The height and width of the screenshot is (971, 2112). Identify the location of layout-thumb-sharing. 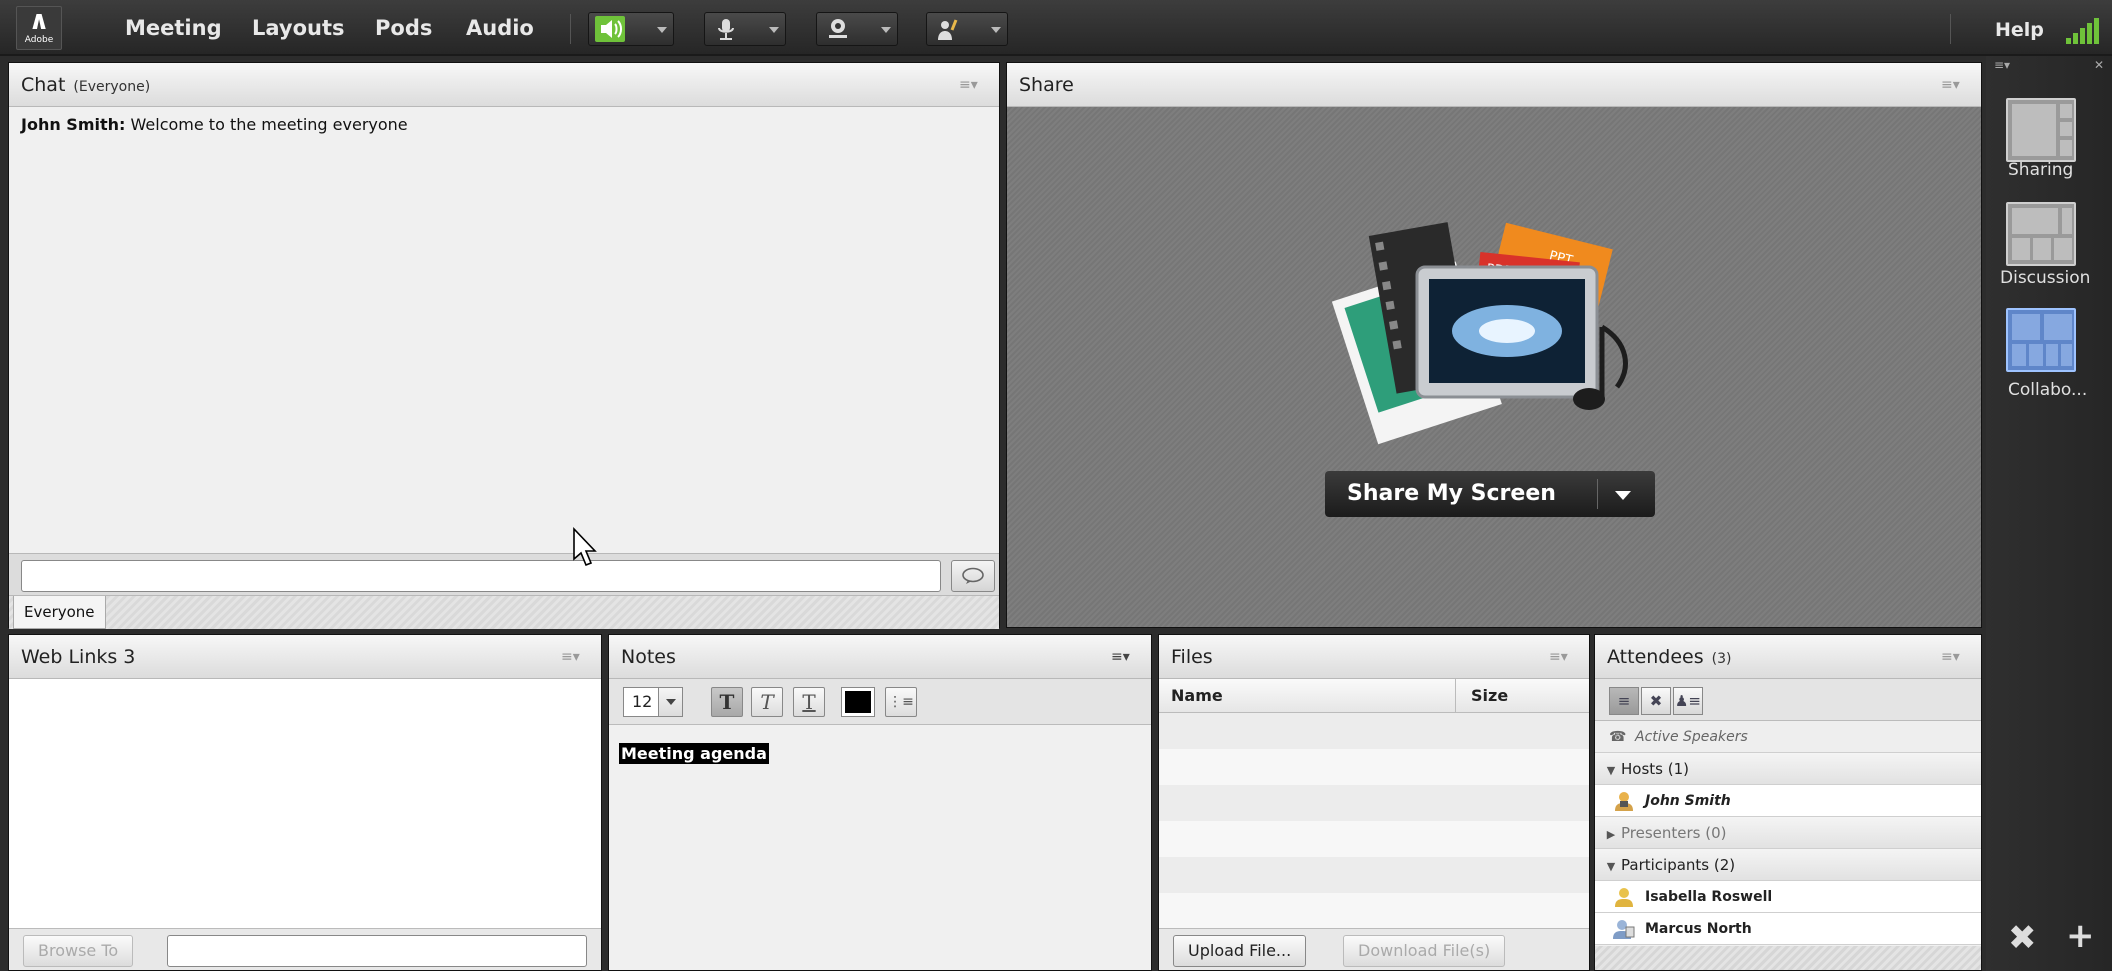
(2041, 130).